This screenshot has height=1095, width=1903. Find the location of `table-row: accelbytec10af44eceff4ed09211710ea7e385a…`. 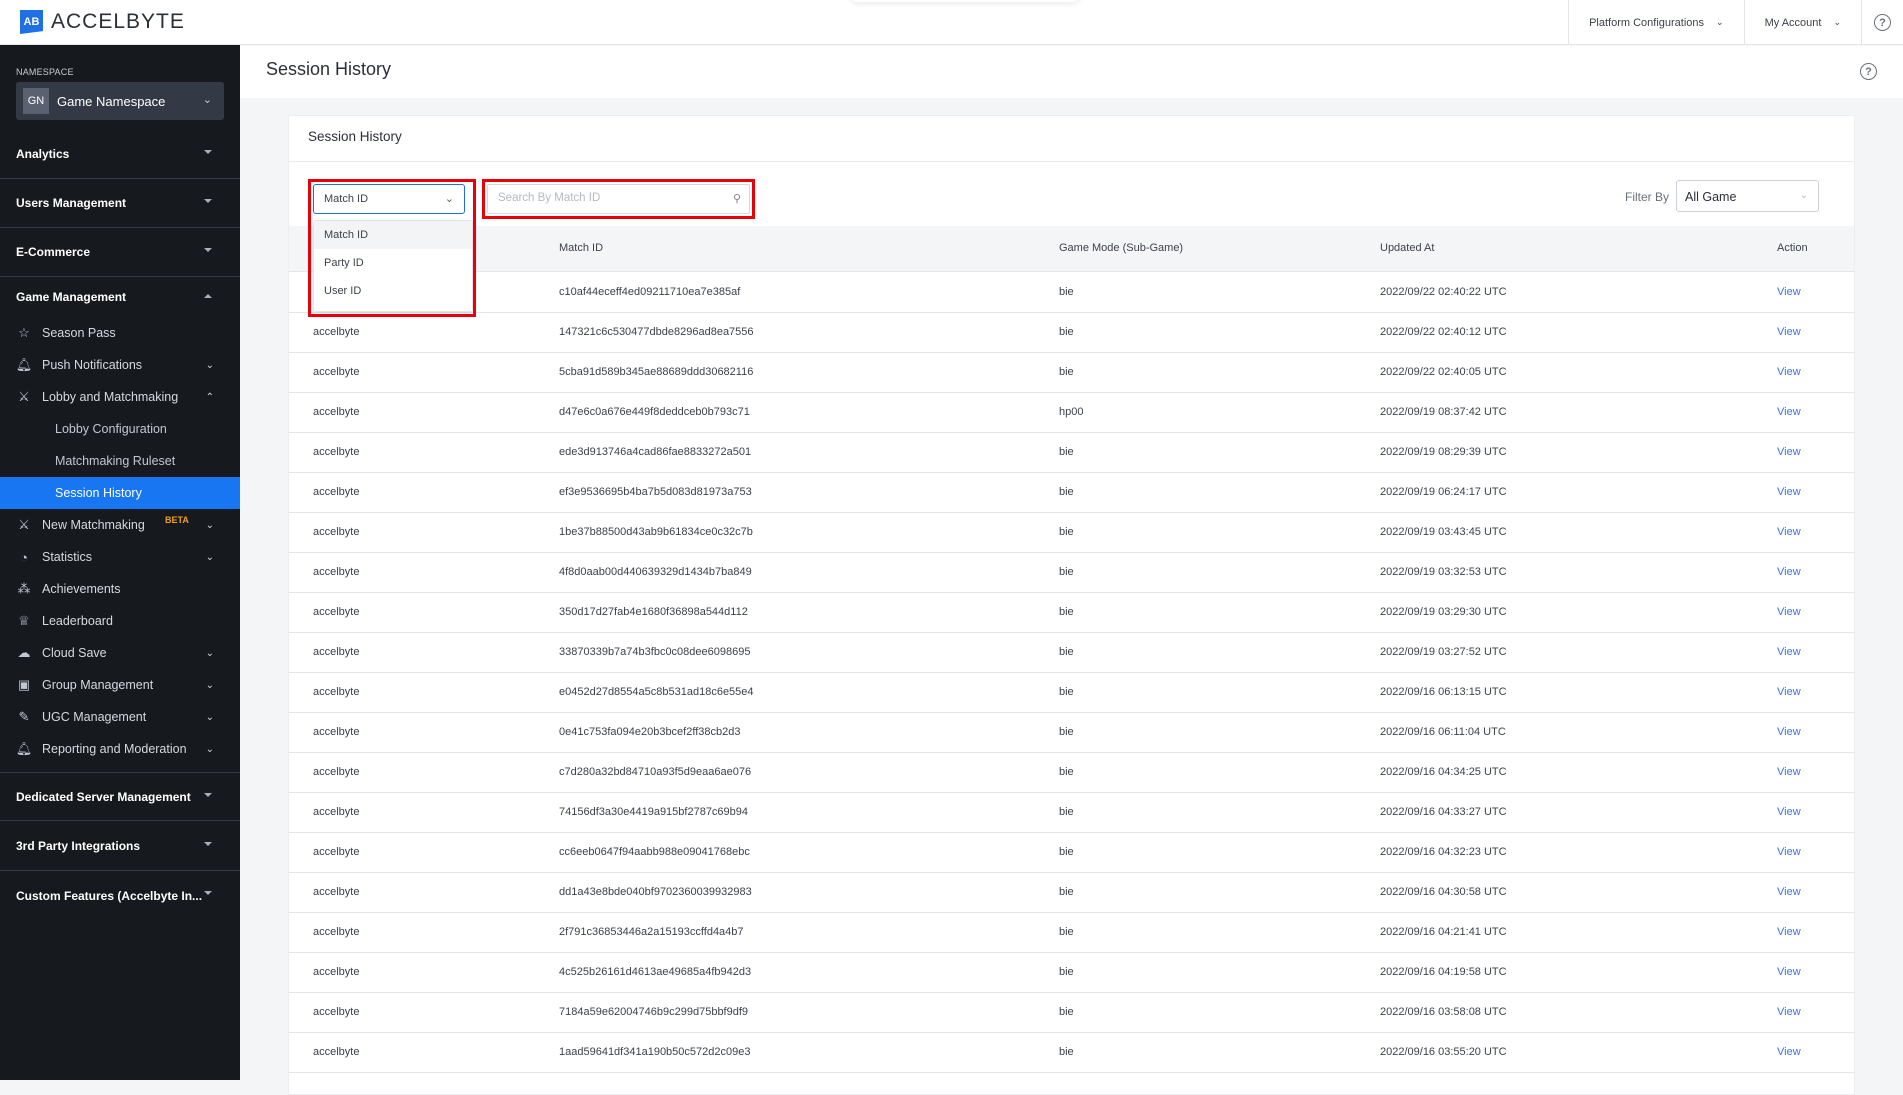

table-row: accelbytec10af44eceff4ed09211710ea7e385a… is located at coordinates (1071, 293).